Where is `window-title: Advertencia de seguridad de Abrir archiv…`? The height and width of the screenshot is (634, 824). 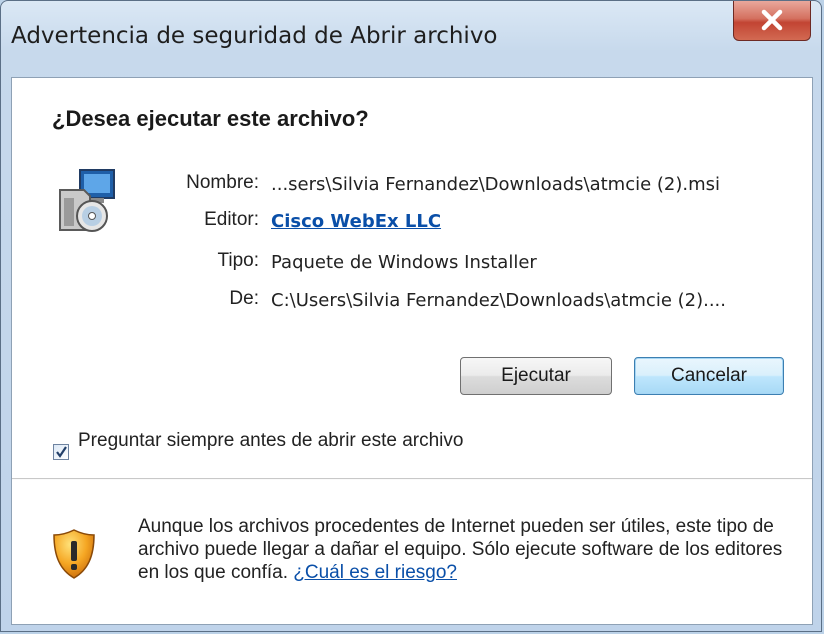
window-title: Advertencia de seguridad de Abrir archiv… is located at coordinates (254, 36).